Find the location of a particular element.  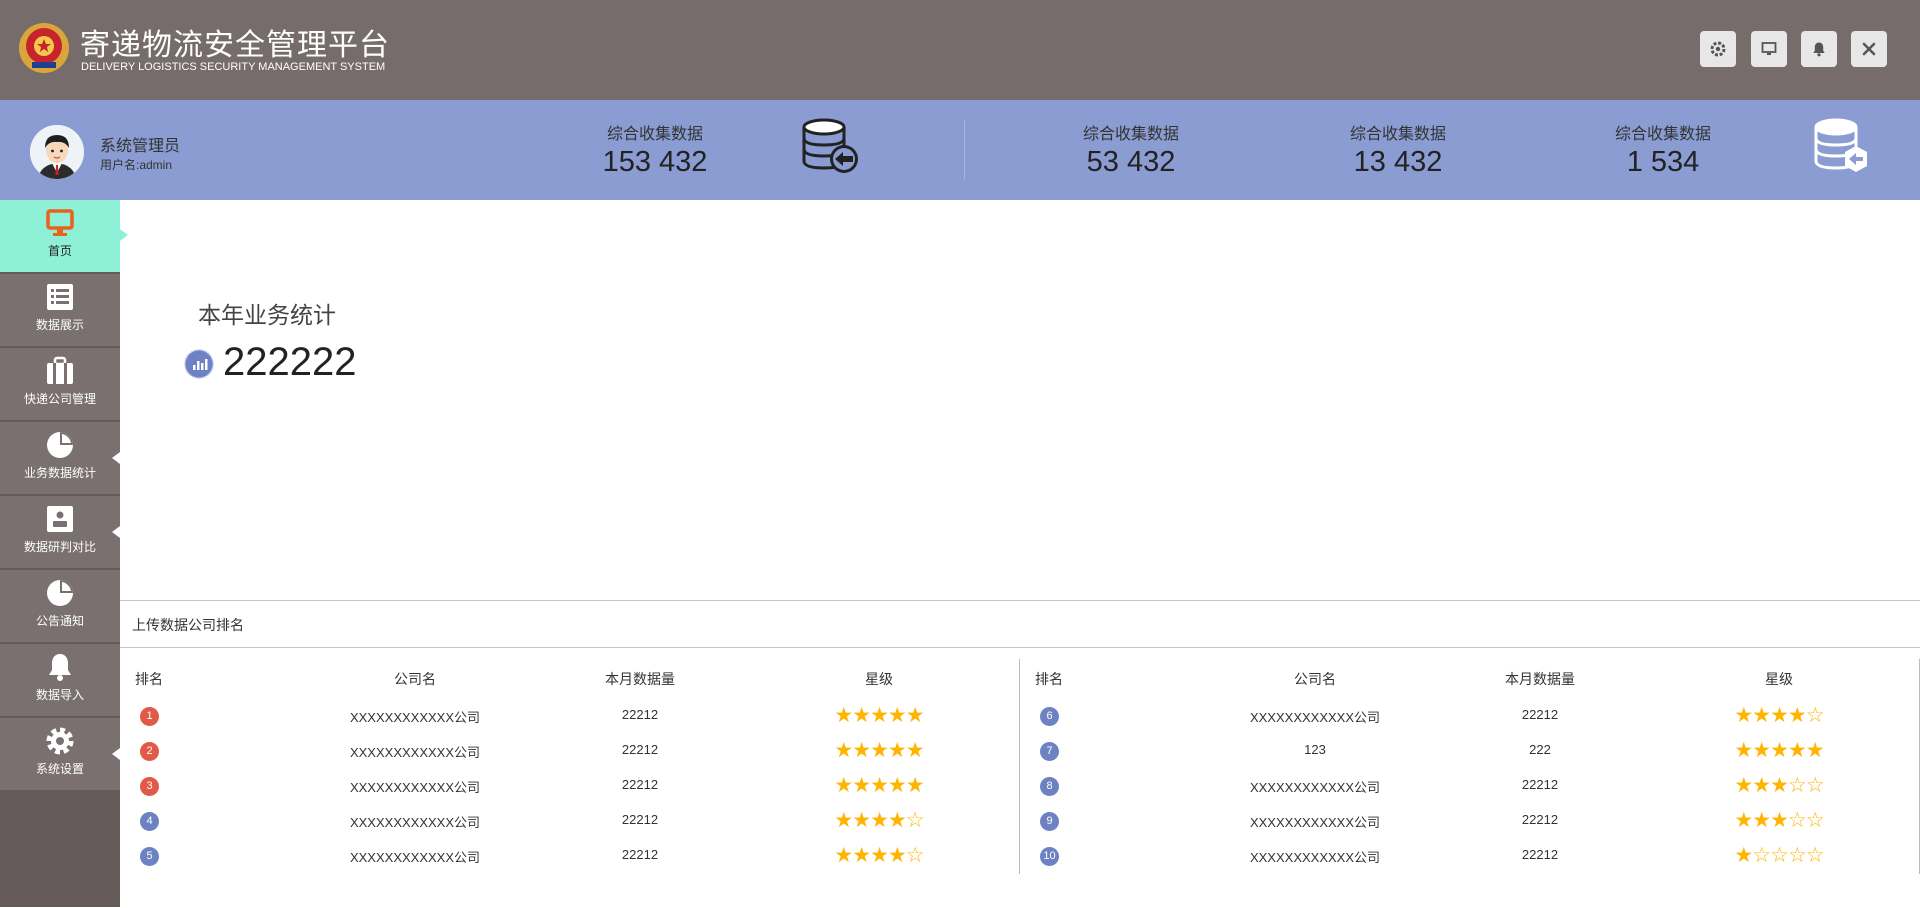

close-icon is located at coordinates (1869, 49).